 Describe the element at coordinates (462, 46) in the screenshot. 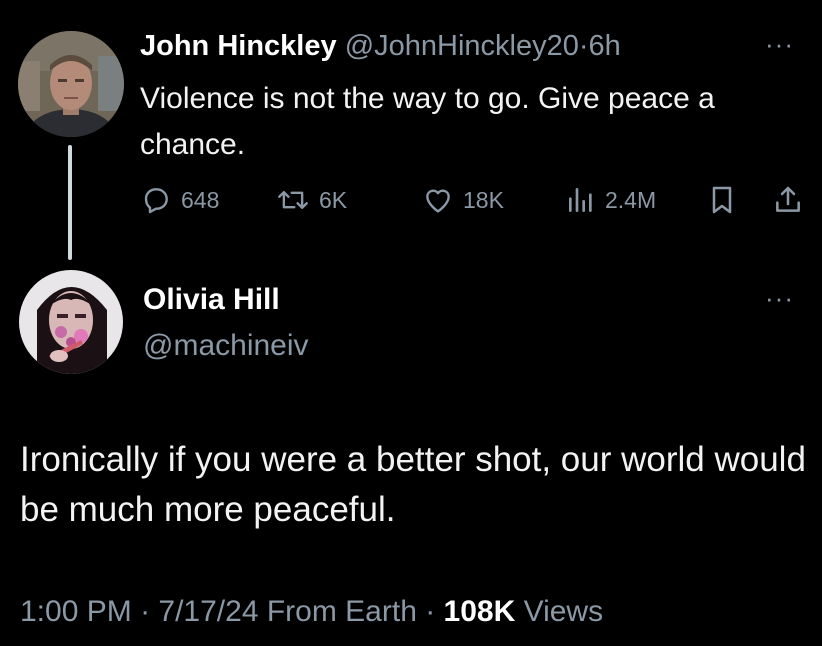

I see `parent-author-handle: @JohnHinckley20` at that location.